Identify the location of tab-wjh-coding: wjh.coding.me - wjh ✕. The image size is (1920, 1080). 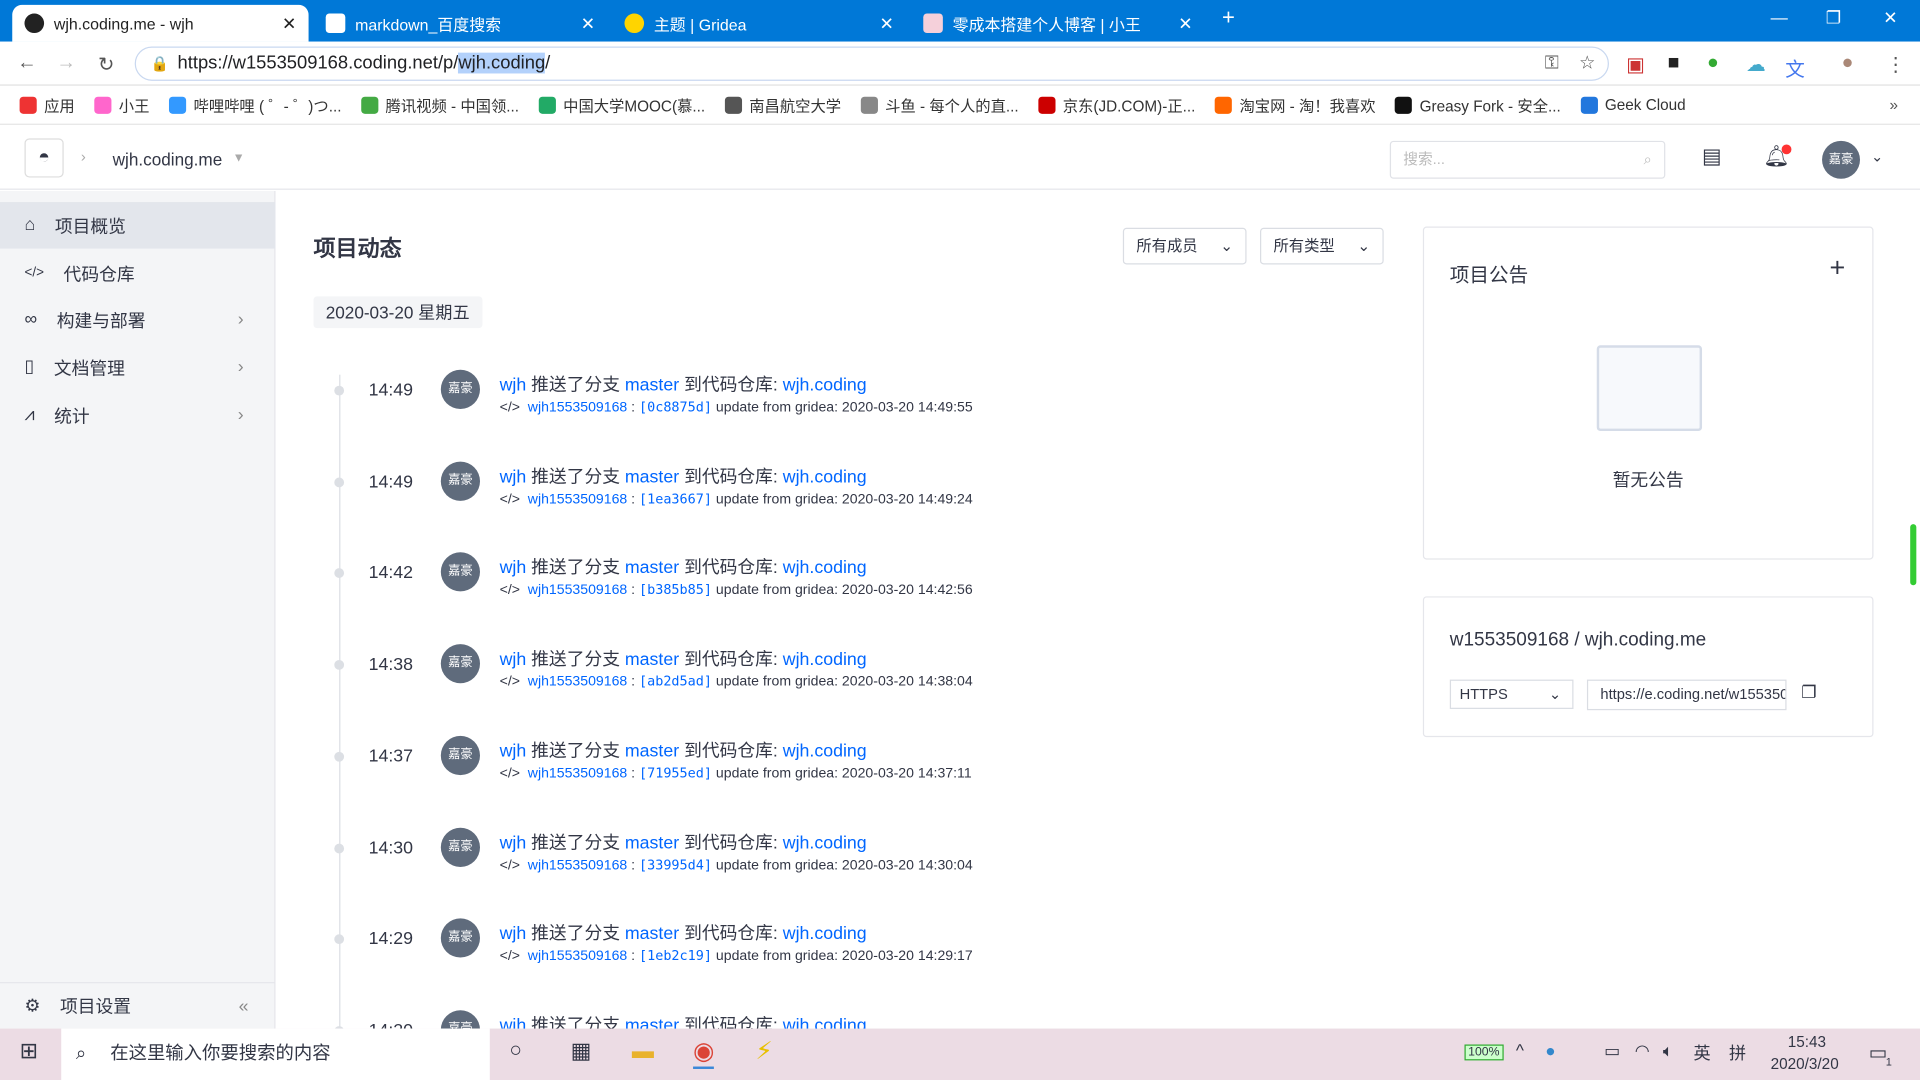
(160, 23).